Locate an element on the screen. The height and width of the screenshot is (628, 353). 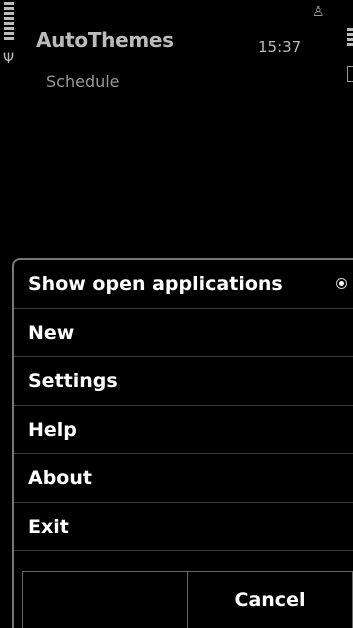
cancel-softkey: Cancel is located at coordinates (270, 600).